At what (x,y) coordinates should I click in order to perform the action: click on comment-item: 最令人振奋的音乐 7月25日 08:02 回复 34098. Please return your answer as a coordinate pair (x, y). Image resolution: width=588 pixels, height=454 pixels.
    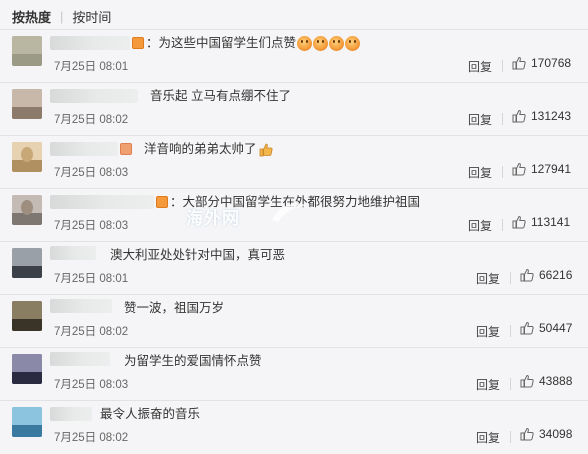
    Looking at the image, I should click on (294, 427).